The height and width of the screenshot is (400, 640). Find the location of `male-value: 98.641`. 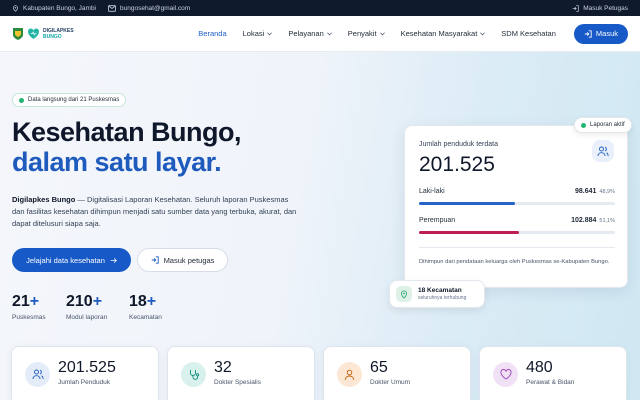

male-value: 98.641 is located at coordinates (585, 191).